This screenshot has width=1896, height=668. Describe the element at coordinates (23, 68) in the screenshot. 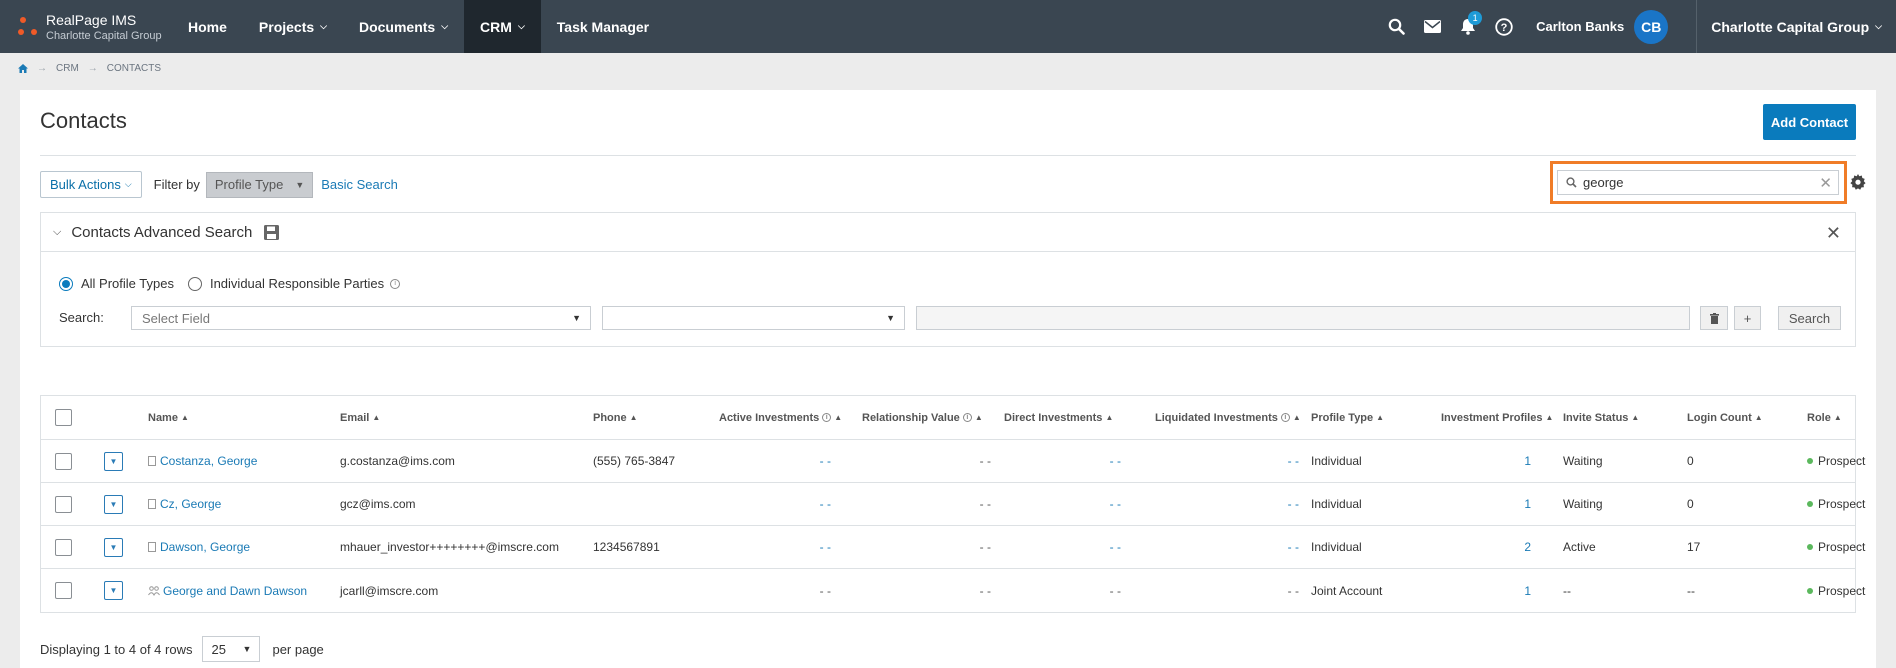

I see `home-icon` at that location.